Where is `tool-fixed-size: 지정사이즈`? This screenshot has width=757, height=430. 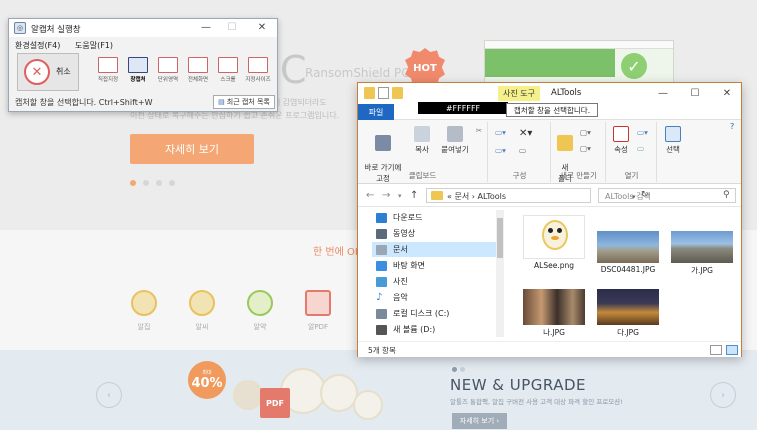
tool-fixed-size: 지정사이즈 is located at coordinates (258, 74).